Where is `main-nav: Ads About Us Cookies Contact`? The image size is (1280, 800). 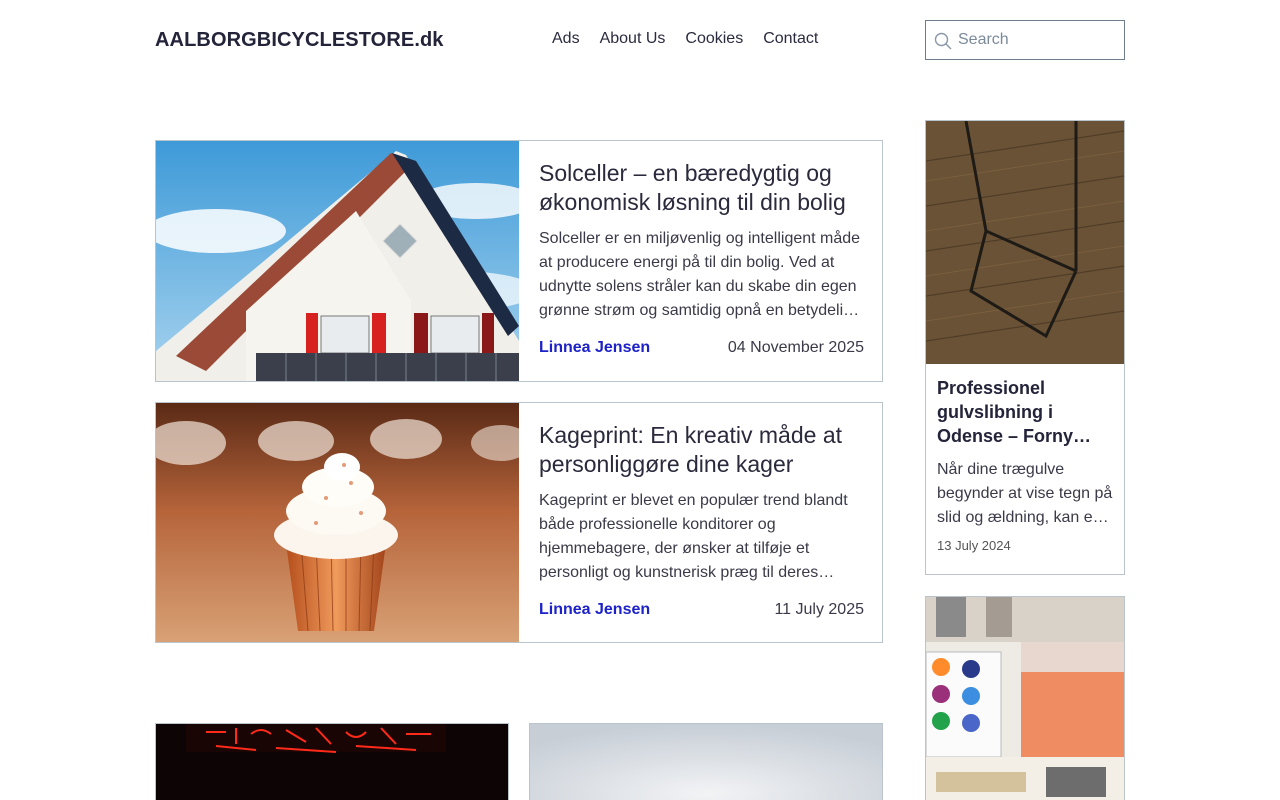 main-nav: Ads About Us Cookies Contact is located at coordinates (685, 39).